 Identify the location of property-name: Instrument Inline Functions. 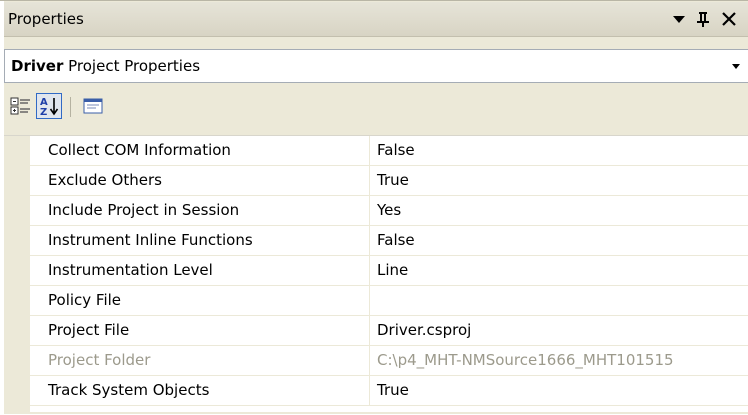
(200, 240).